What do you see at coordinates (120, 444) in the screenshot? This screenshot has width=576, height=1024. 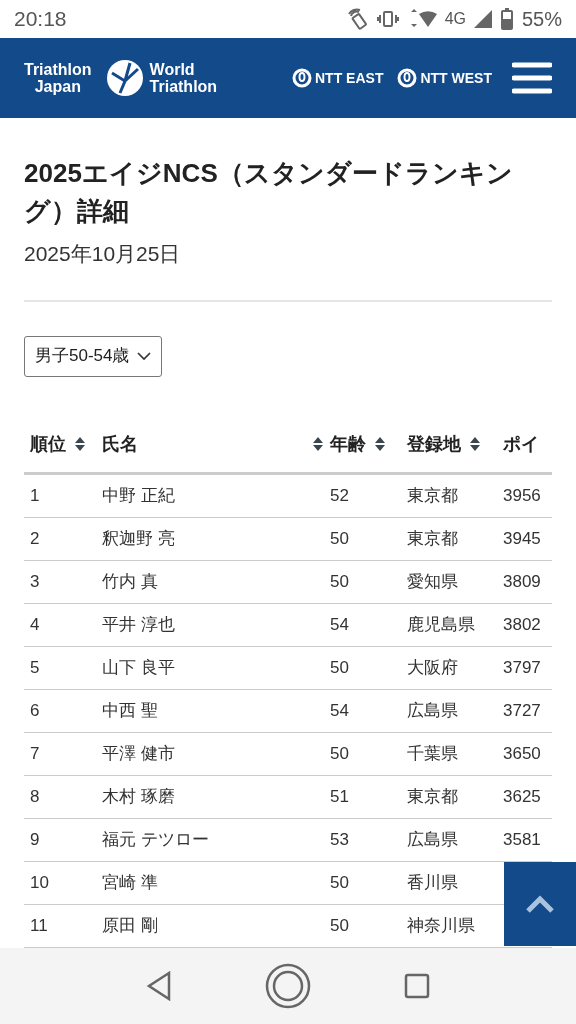 I see `column-header: 氏名` at bounding box center [120, 444].